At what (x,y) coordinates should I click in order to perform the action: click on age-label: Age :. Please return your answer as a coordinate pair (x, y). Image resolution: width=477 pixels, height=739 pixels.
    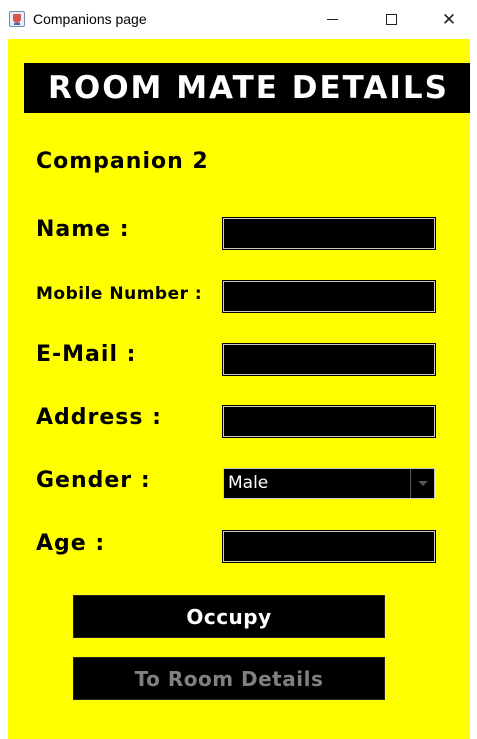
    Looking at the image, I should click on (71, 543).